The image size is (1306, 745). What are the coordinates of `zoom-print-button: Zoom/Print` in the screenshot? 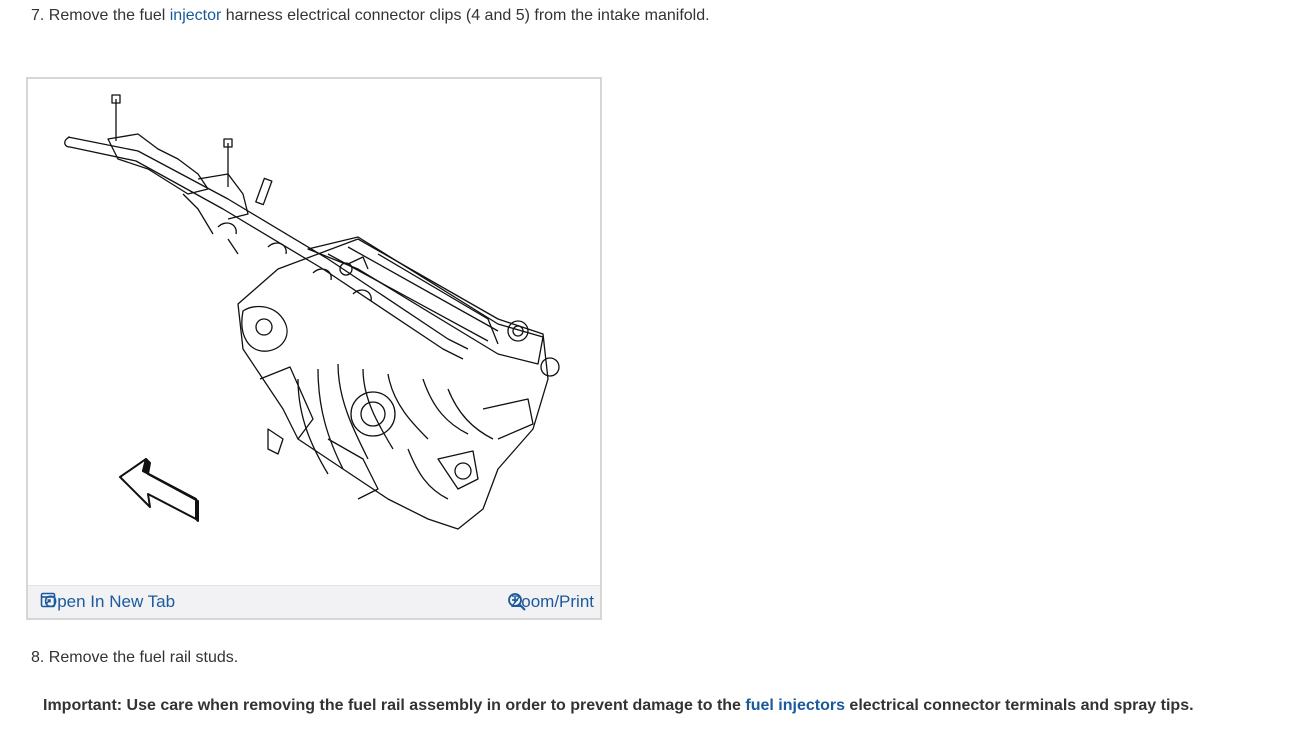 It's located at (550, 602).